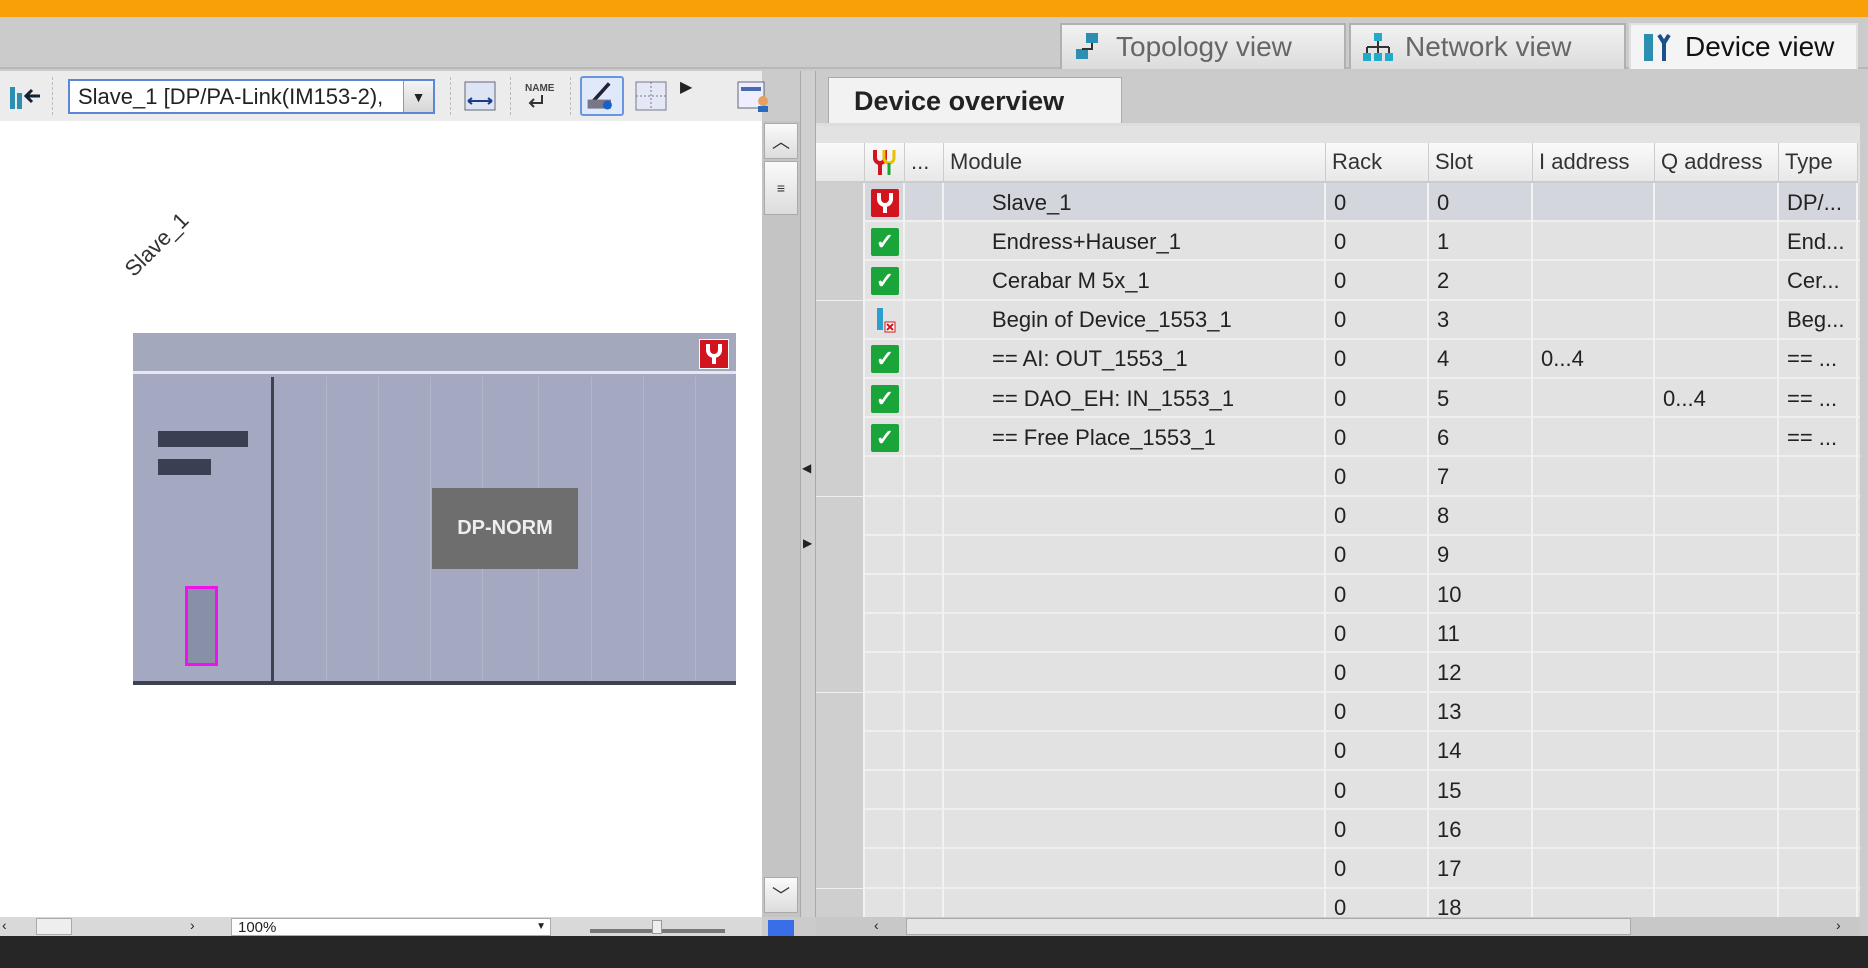 The height and width of the screenshot is (968, 1868). Describe the element at coordinates (1743, 46) in the screenshot. I see `tab-device-view: Device view` at that location.